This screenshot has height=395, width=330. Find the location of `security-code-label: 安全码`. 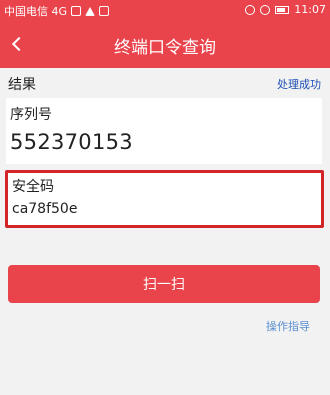

security-code-label: 安全码 is located at coordinates (33, 187).